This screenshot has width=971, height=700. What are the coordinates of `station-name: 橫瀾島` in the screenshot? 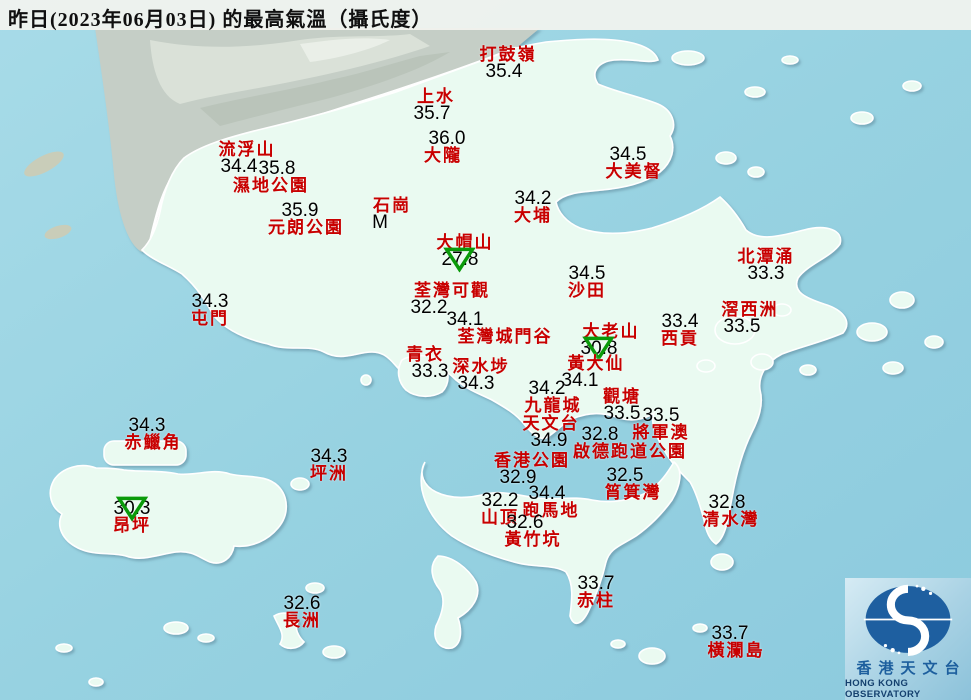 It's located at (736, 650).